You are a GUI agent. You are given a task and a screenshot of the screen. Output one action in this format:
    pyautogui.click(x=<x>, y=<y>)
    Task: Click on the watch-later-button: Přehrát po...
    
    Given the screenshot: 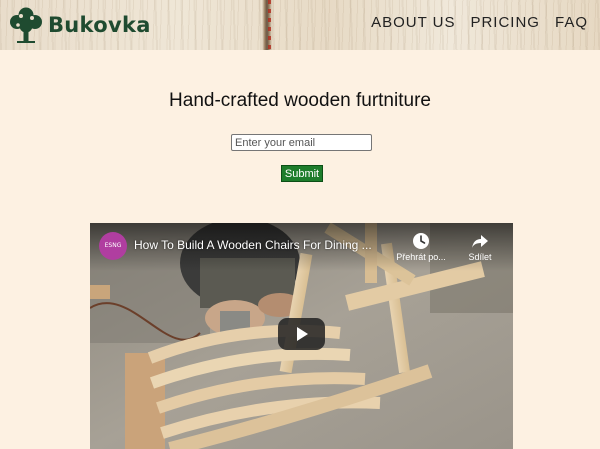 What is the action you would take?
    pyautogui.click(x=421, y=247)
    